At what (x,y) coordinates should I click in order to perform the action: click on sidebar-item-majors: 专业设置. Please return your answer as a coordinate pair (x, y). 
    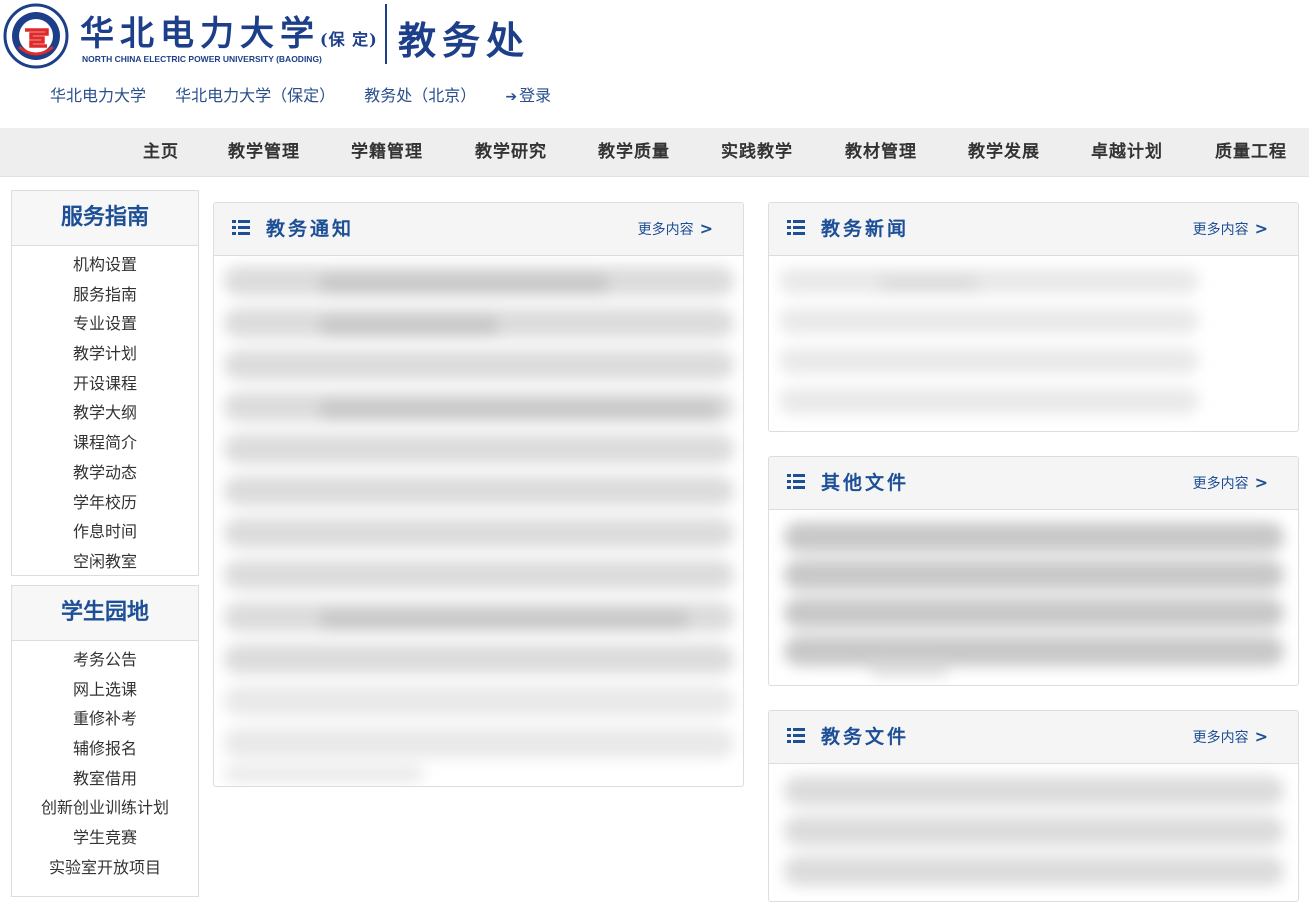
    Looking at the image, I should click on (105, 323).